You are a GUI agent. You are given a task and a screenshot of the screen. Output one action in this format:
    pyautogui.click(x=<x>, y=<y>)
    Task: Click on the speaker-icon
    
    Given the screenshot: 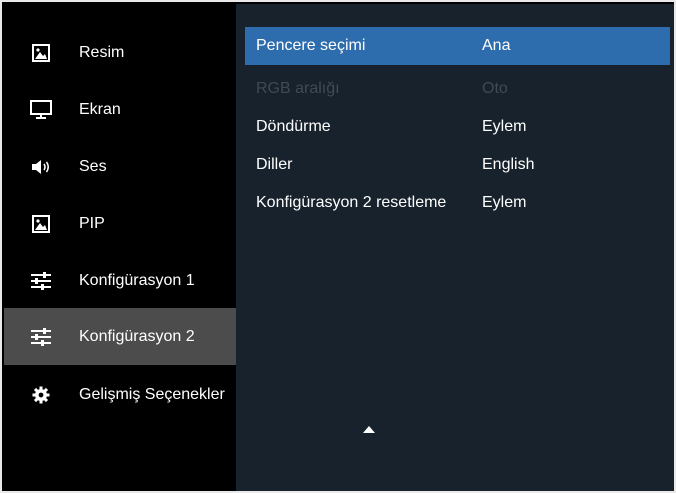 What is the action you would take?
    pyautogui.click(x=41, y=167)
    